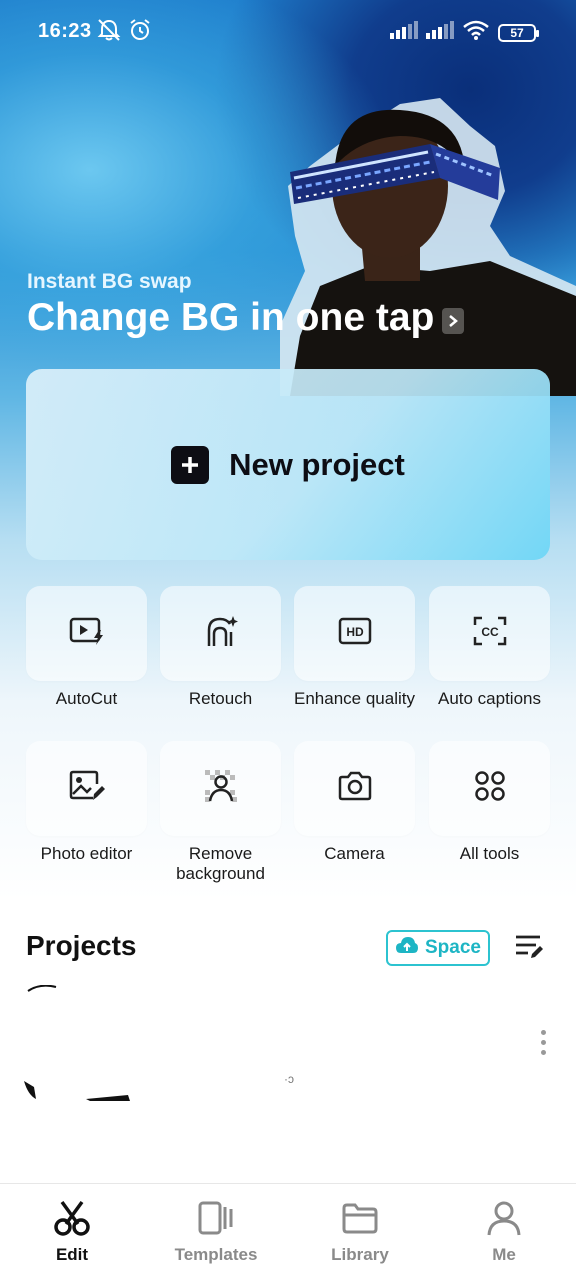  What do you see at coordinates (288, 1231) in the screenshot?
I see `bottom-nav: Edit Templates Library Me` at bounding box center [288, 1231].